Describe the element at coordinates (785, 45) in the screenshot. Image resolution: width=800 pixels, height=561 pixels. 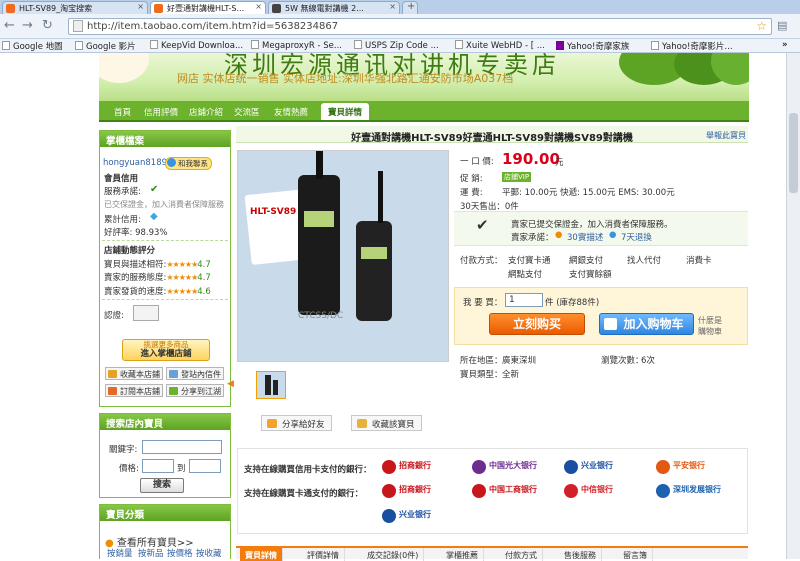
I see `more-bookmarks-icon: »` at that location.